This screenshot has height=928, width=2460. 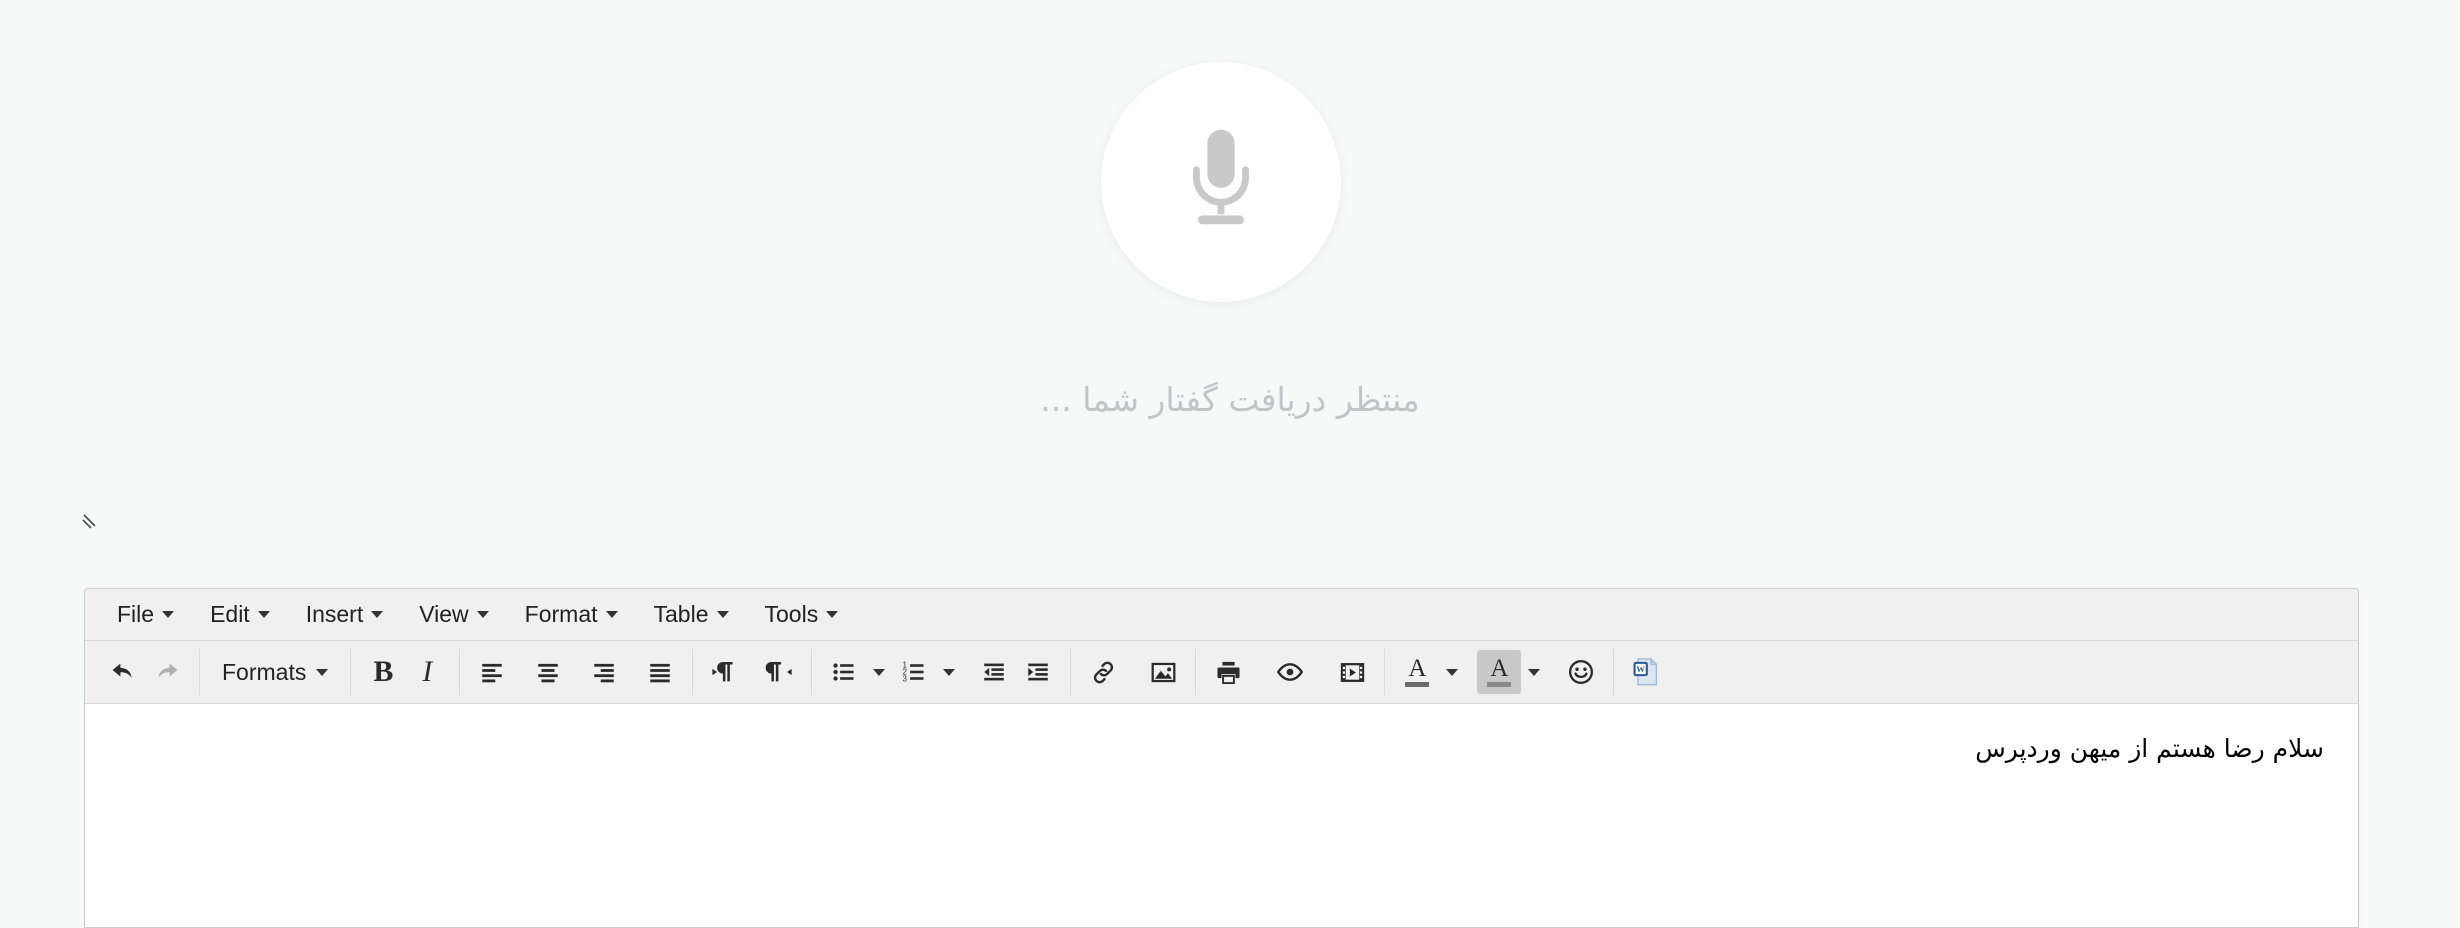 I want to click on undo-button, so click(x=123, y=672).